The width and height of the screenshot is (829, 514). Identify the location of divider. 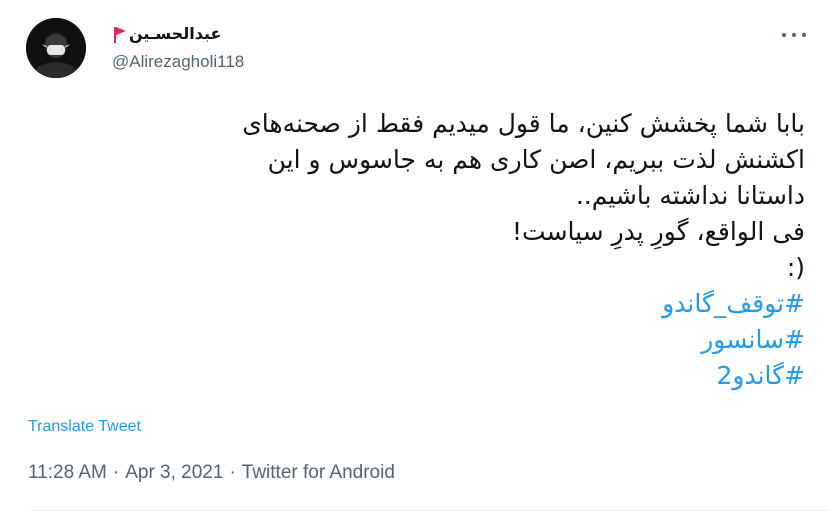
(428, 510).